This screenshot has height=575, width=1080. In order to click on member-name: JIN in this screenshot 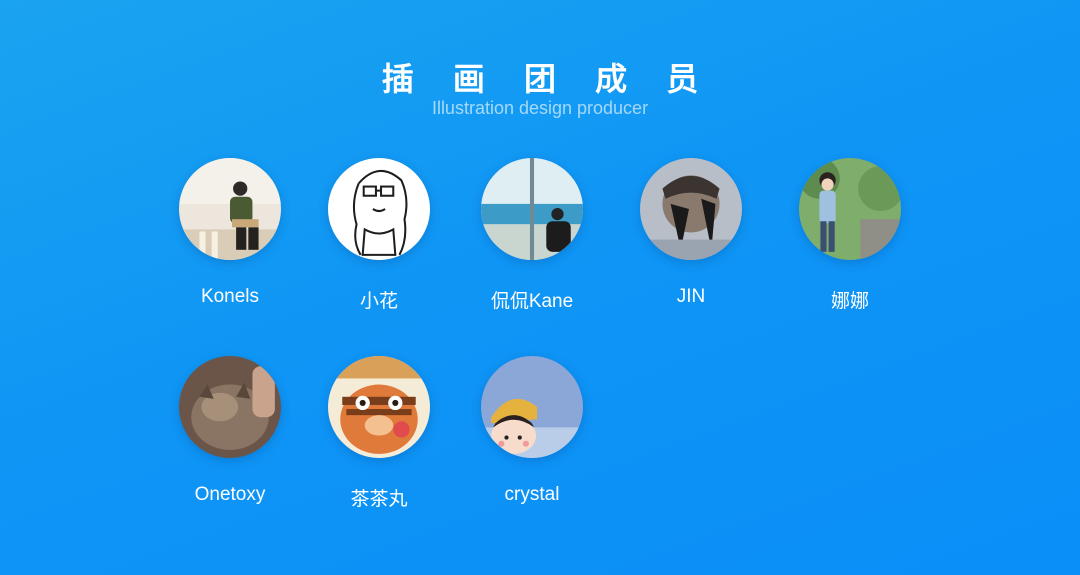, I will do `click(691, 296)`.